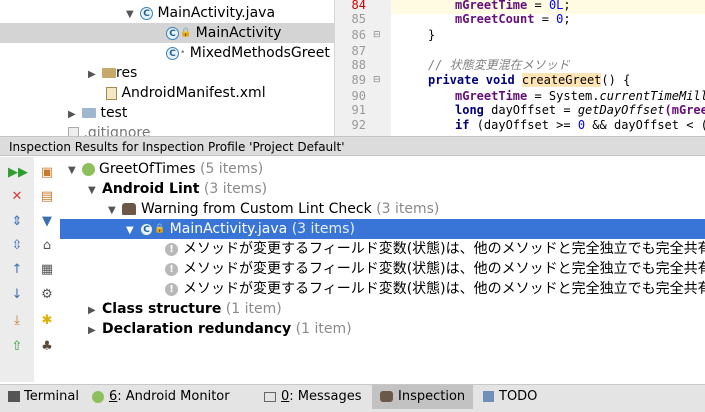 This screenshot has height=412, width=705. I want to click on export-icon: ▣, so click(47, 173).